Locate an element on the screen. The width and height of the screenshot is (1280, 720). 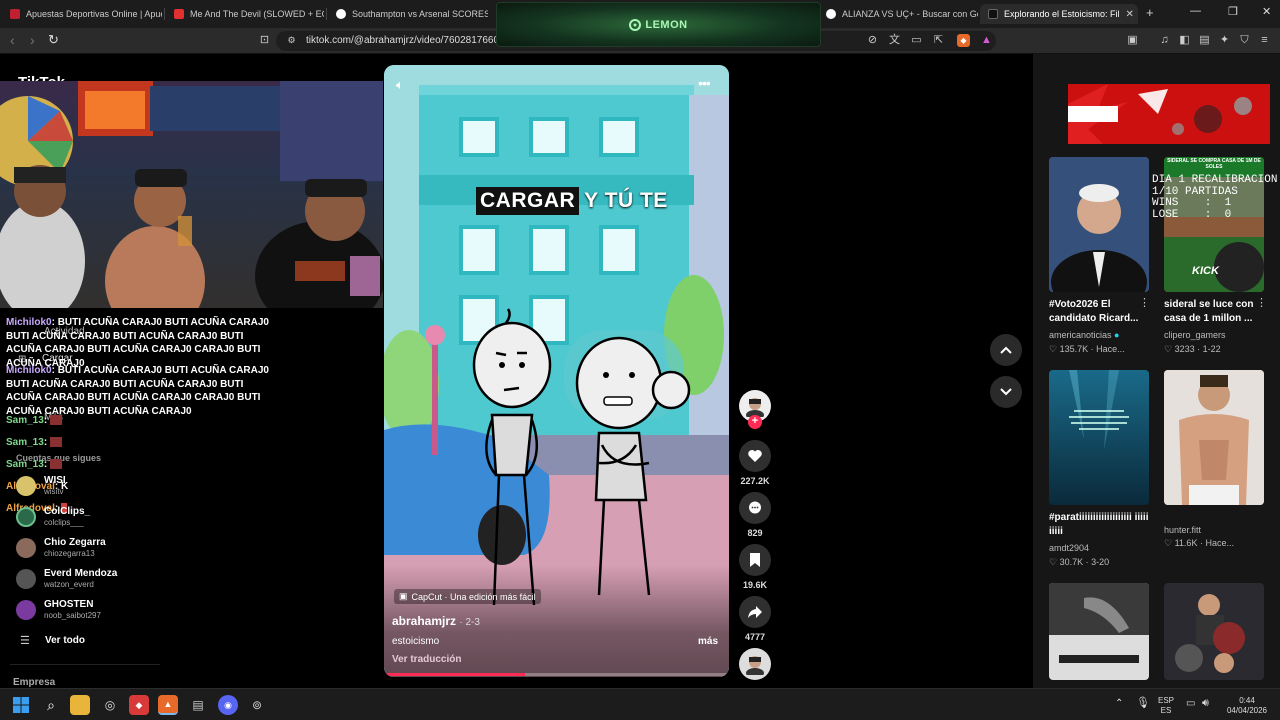
volume-tray-icon: 🔊︎ is located at coordinates (1205, 703).